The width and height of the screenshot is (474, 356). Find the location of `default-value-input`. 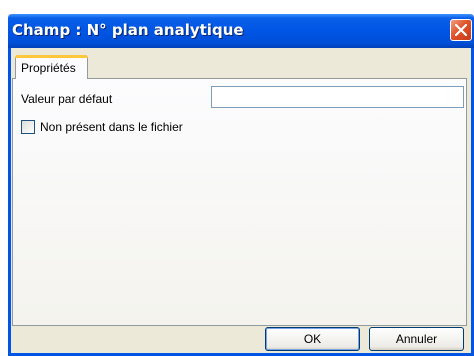

default-value-input is located at coordinates (337, 97).